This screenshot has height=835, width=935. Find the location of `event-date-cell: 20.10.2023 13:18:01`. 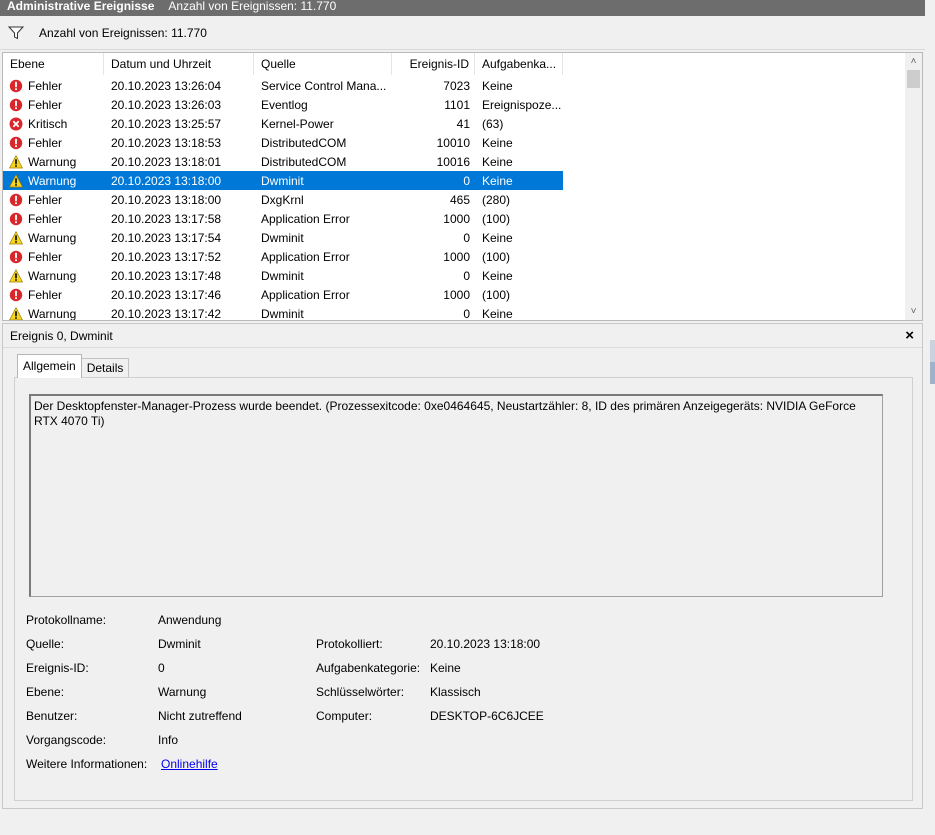

event-date-cell: 20.10.2023 13:18:01 is located at coordinates (166, 161).